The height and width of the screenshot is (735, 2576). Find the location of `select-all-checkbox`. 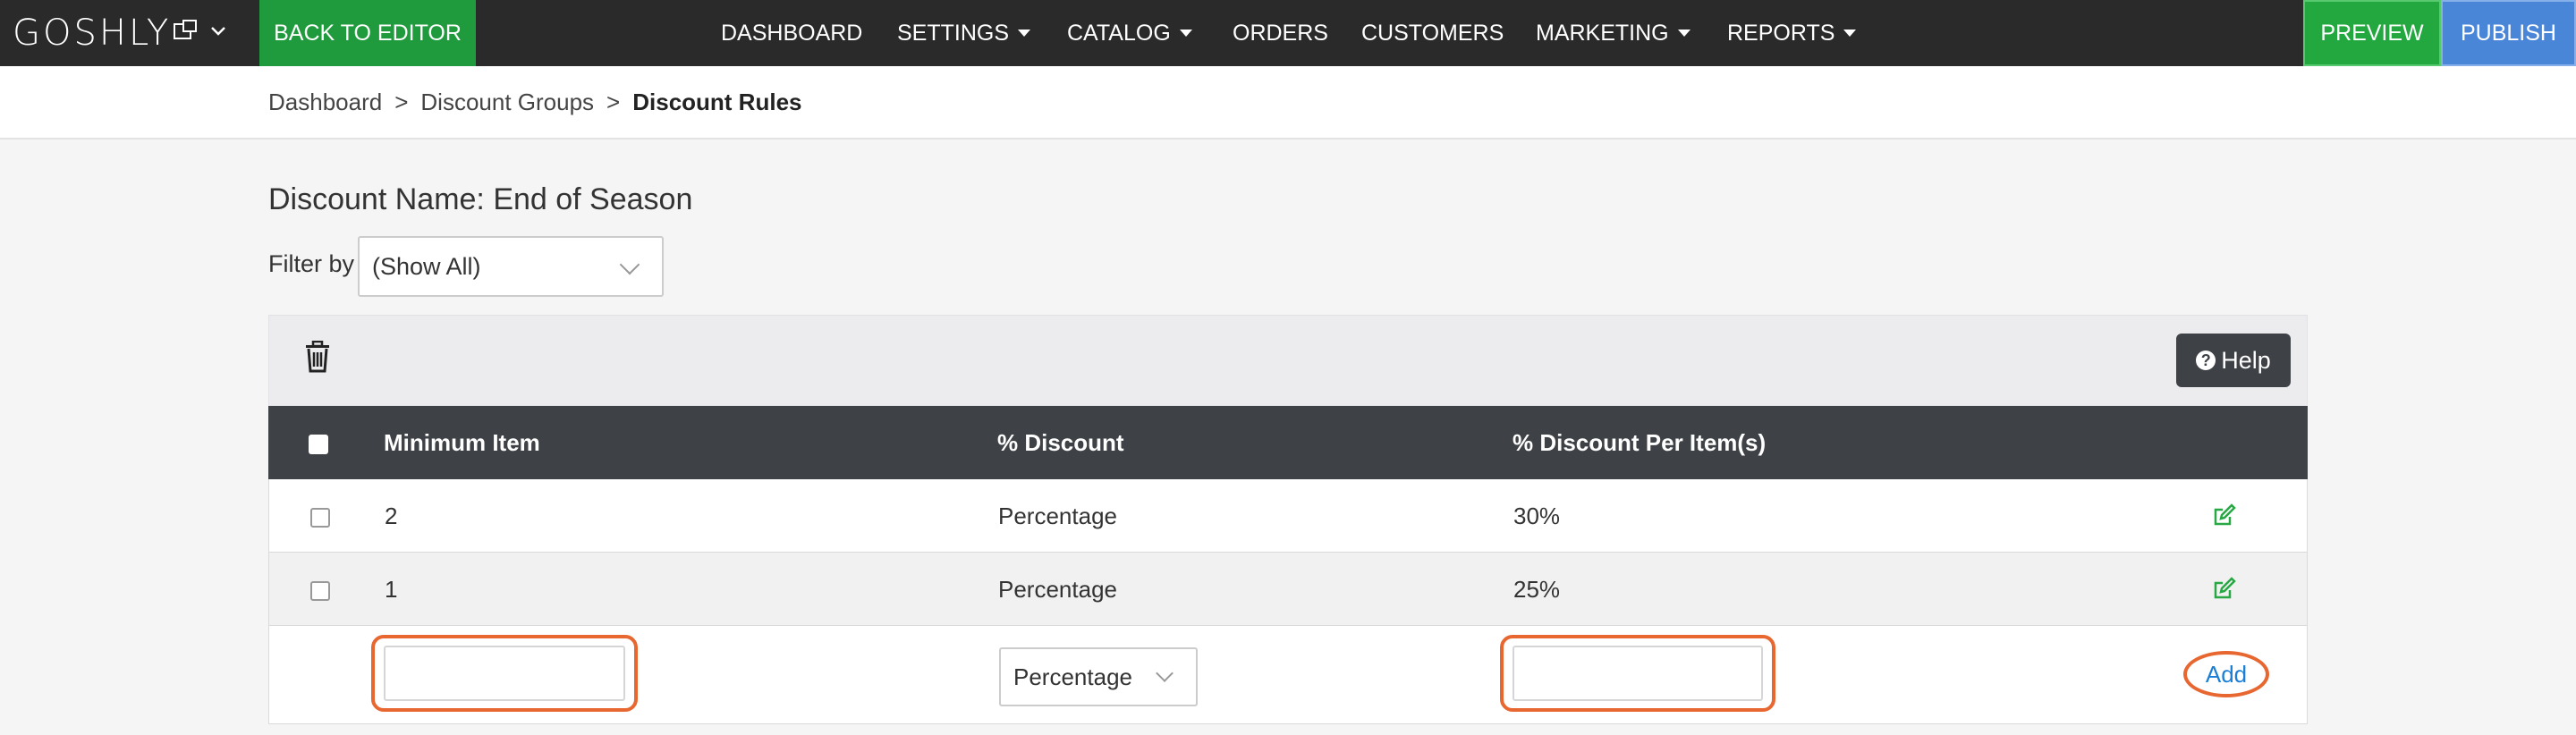

select-all-checkbox is located at coordinates (318, 444).